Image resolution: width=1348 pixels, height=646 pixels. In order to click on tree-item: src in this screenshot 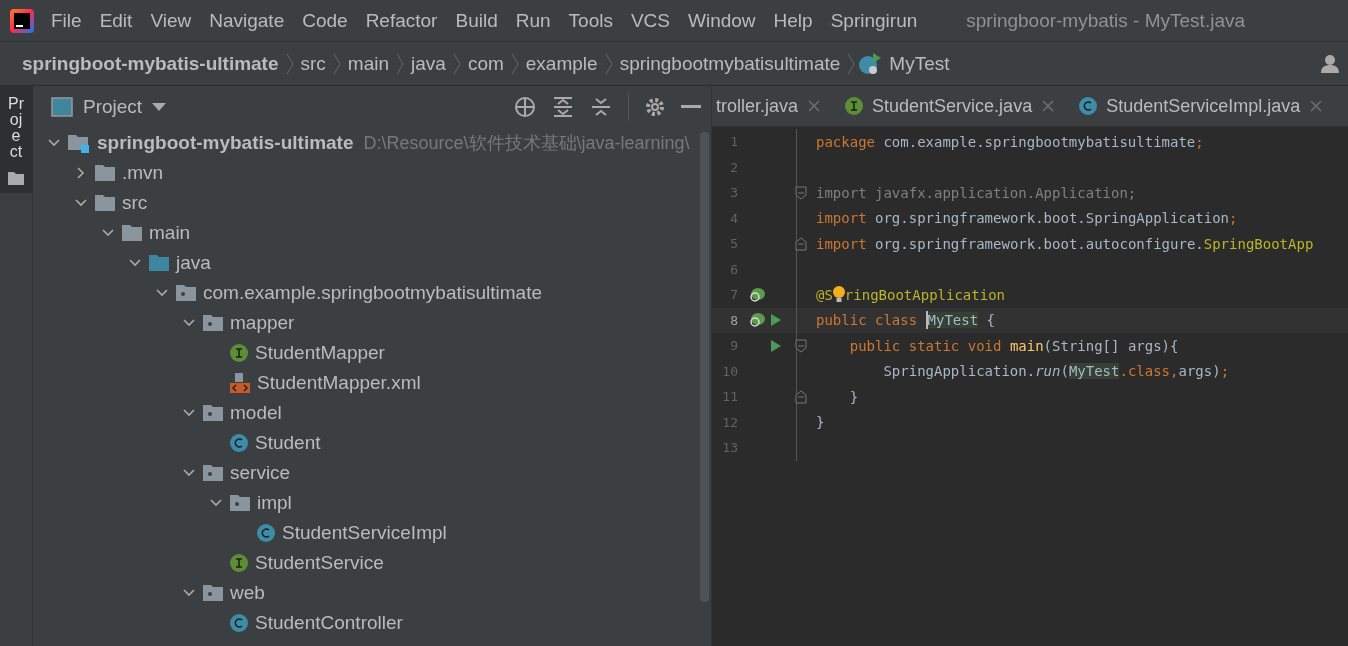, I will do `click(135, 203)`.